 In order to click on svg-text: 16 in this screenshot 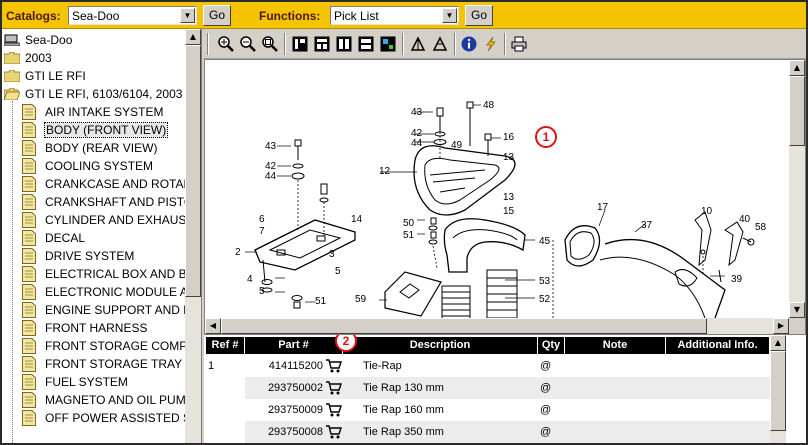, I will do `click(509, 137)`.